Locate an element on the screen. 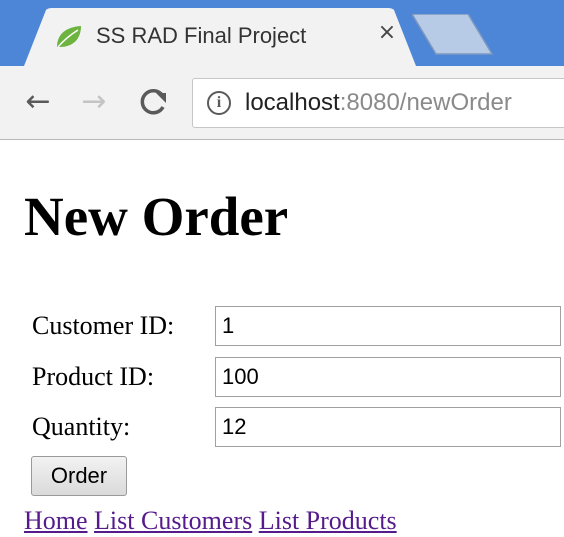 This screenshot has width=564, height=537. customer-id-input is located at coordinates (388, 326).